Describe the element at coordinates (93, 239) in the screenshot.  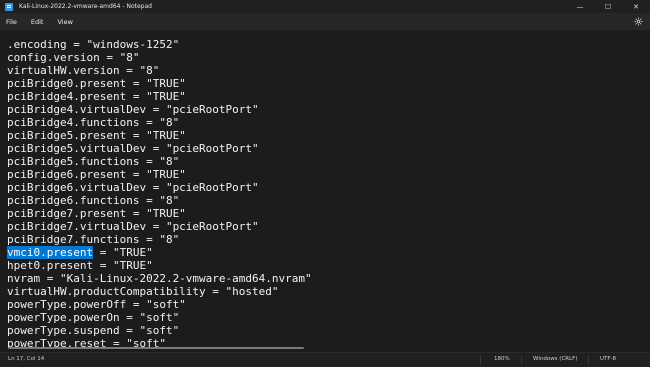
I see `text-line: pciBridge7.functions = "8"` at that location.